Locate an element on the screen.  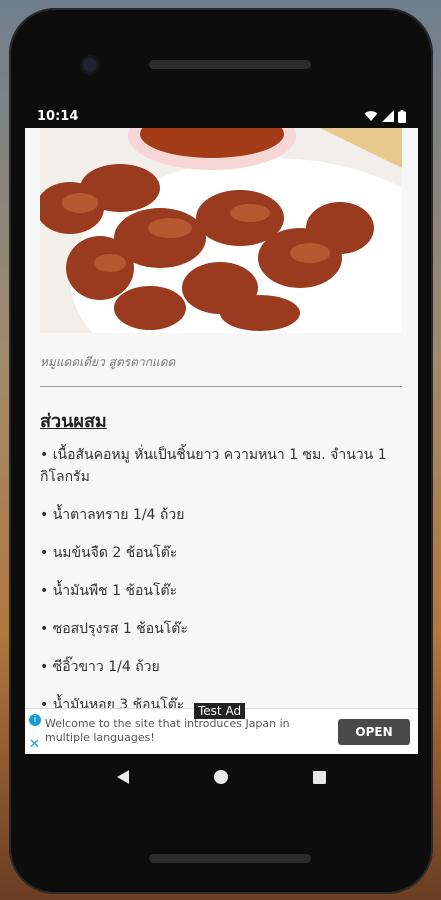
wifi-icon is located at coordinates (371, 116).